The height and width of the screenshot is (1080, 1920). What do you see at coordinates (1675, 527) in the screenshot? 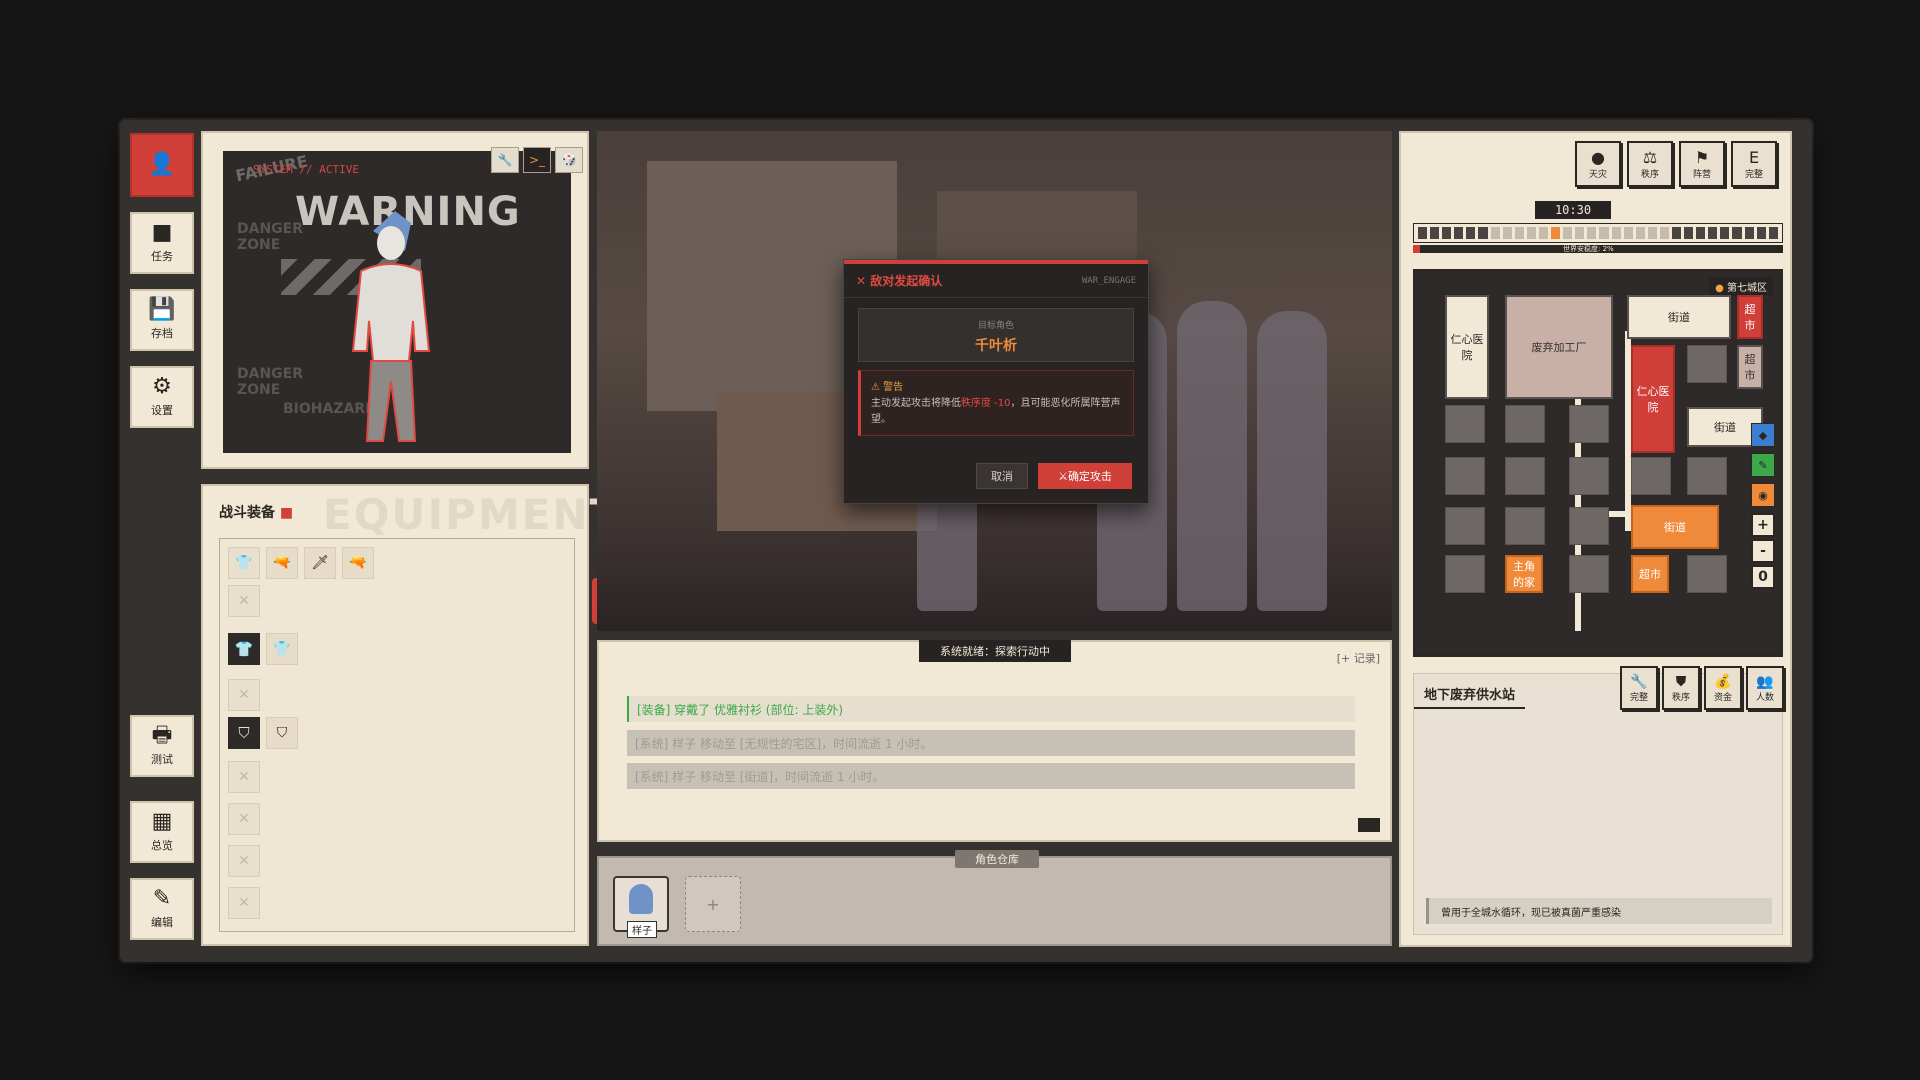
I see `map-location-current: 街道` at bounding box center [1675, 527].